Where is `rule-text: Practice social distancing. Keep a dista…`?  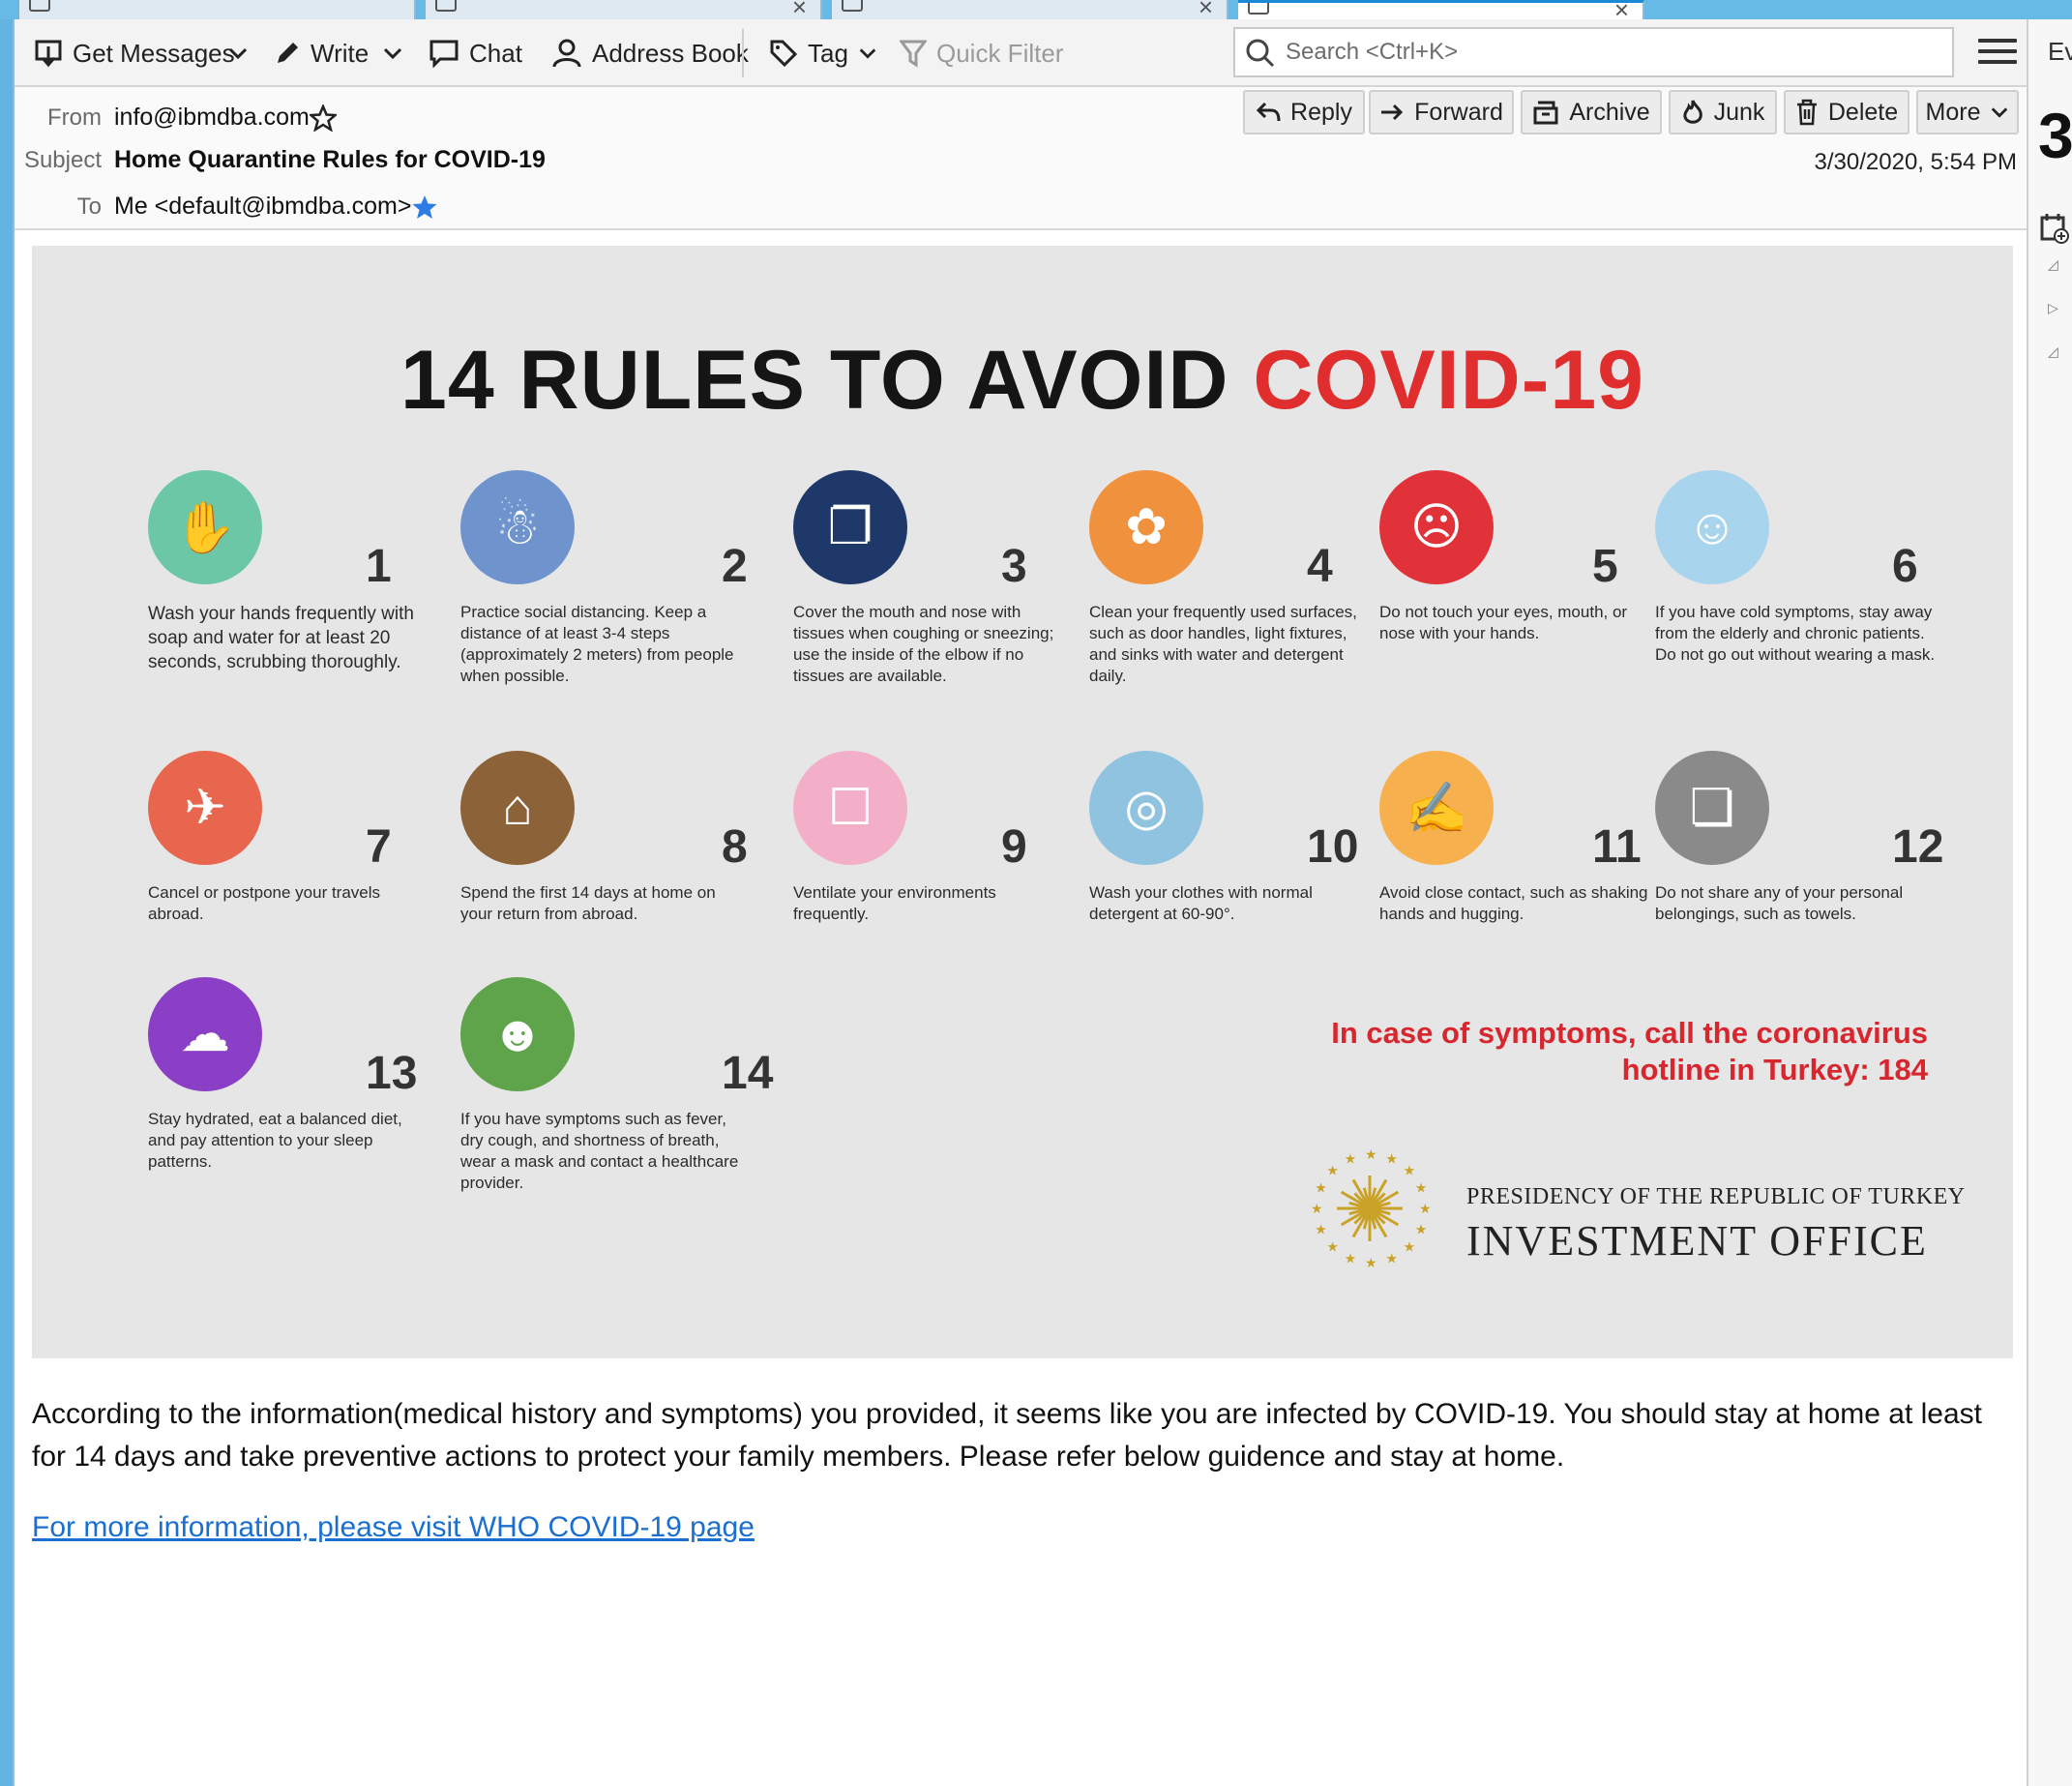
rule-text: Practice social distancing. Keep a dista… is located at coordinates (597, 644).